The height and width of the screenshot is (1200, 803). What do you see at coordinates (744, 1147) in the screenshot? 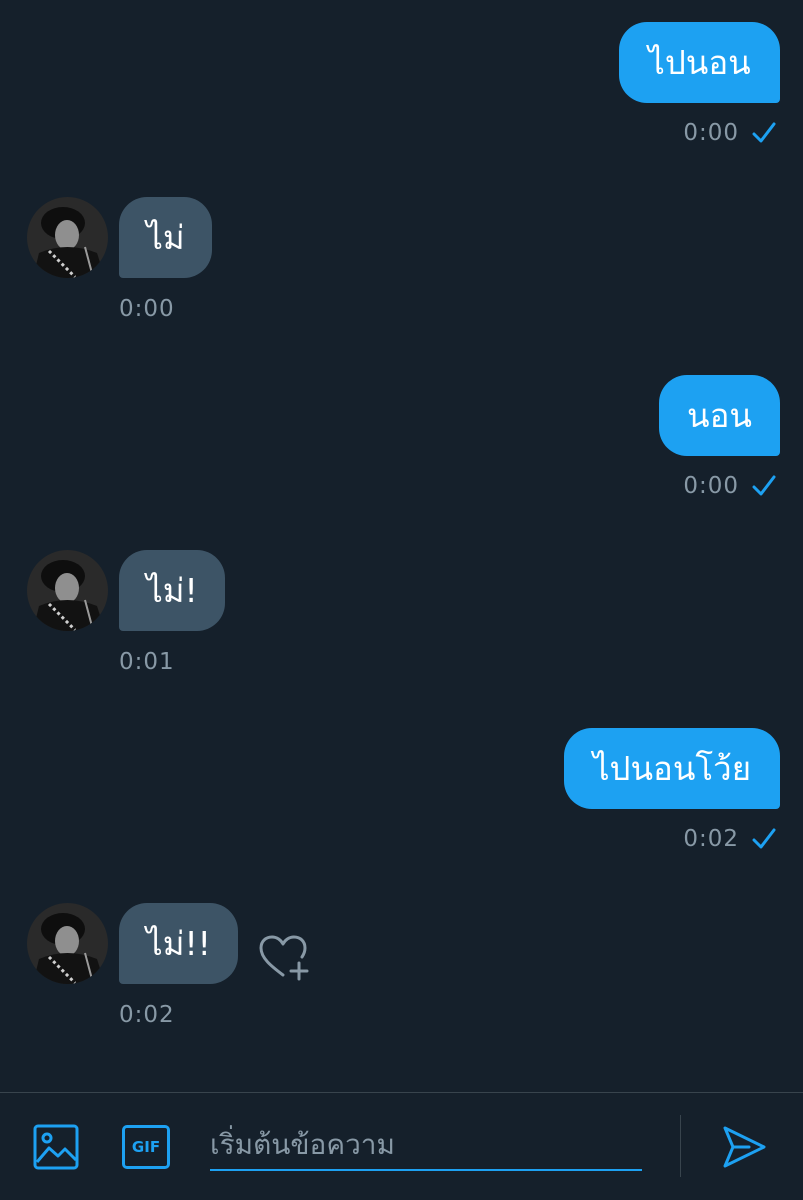
I see `send-icon` at bounding box center [744, 1147].